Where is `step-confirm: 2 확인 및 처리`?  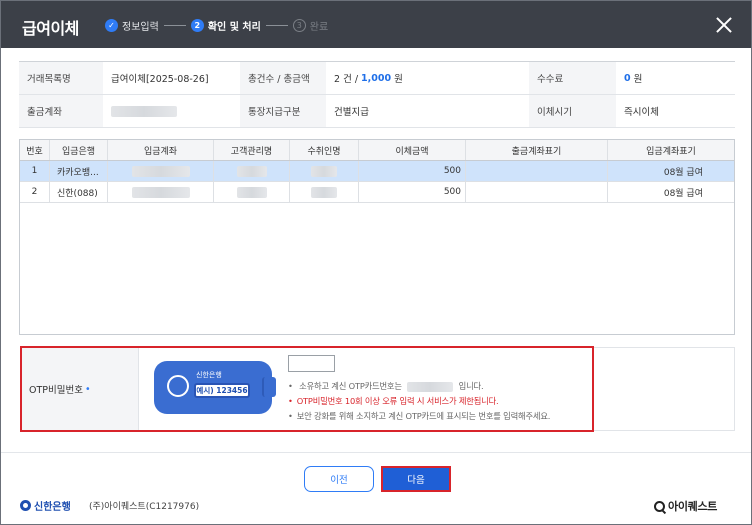 step-confirm: 2 확인 및 처리 is located at coordinates (225, 25).